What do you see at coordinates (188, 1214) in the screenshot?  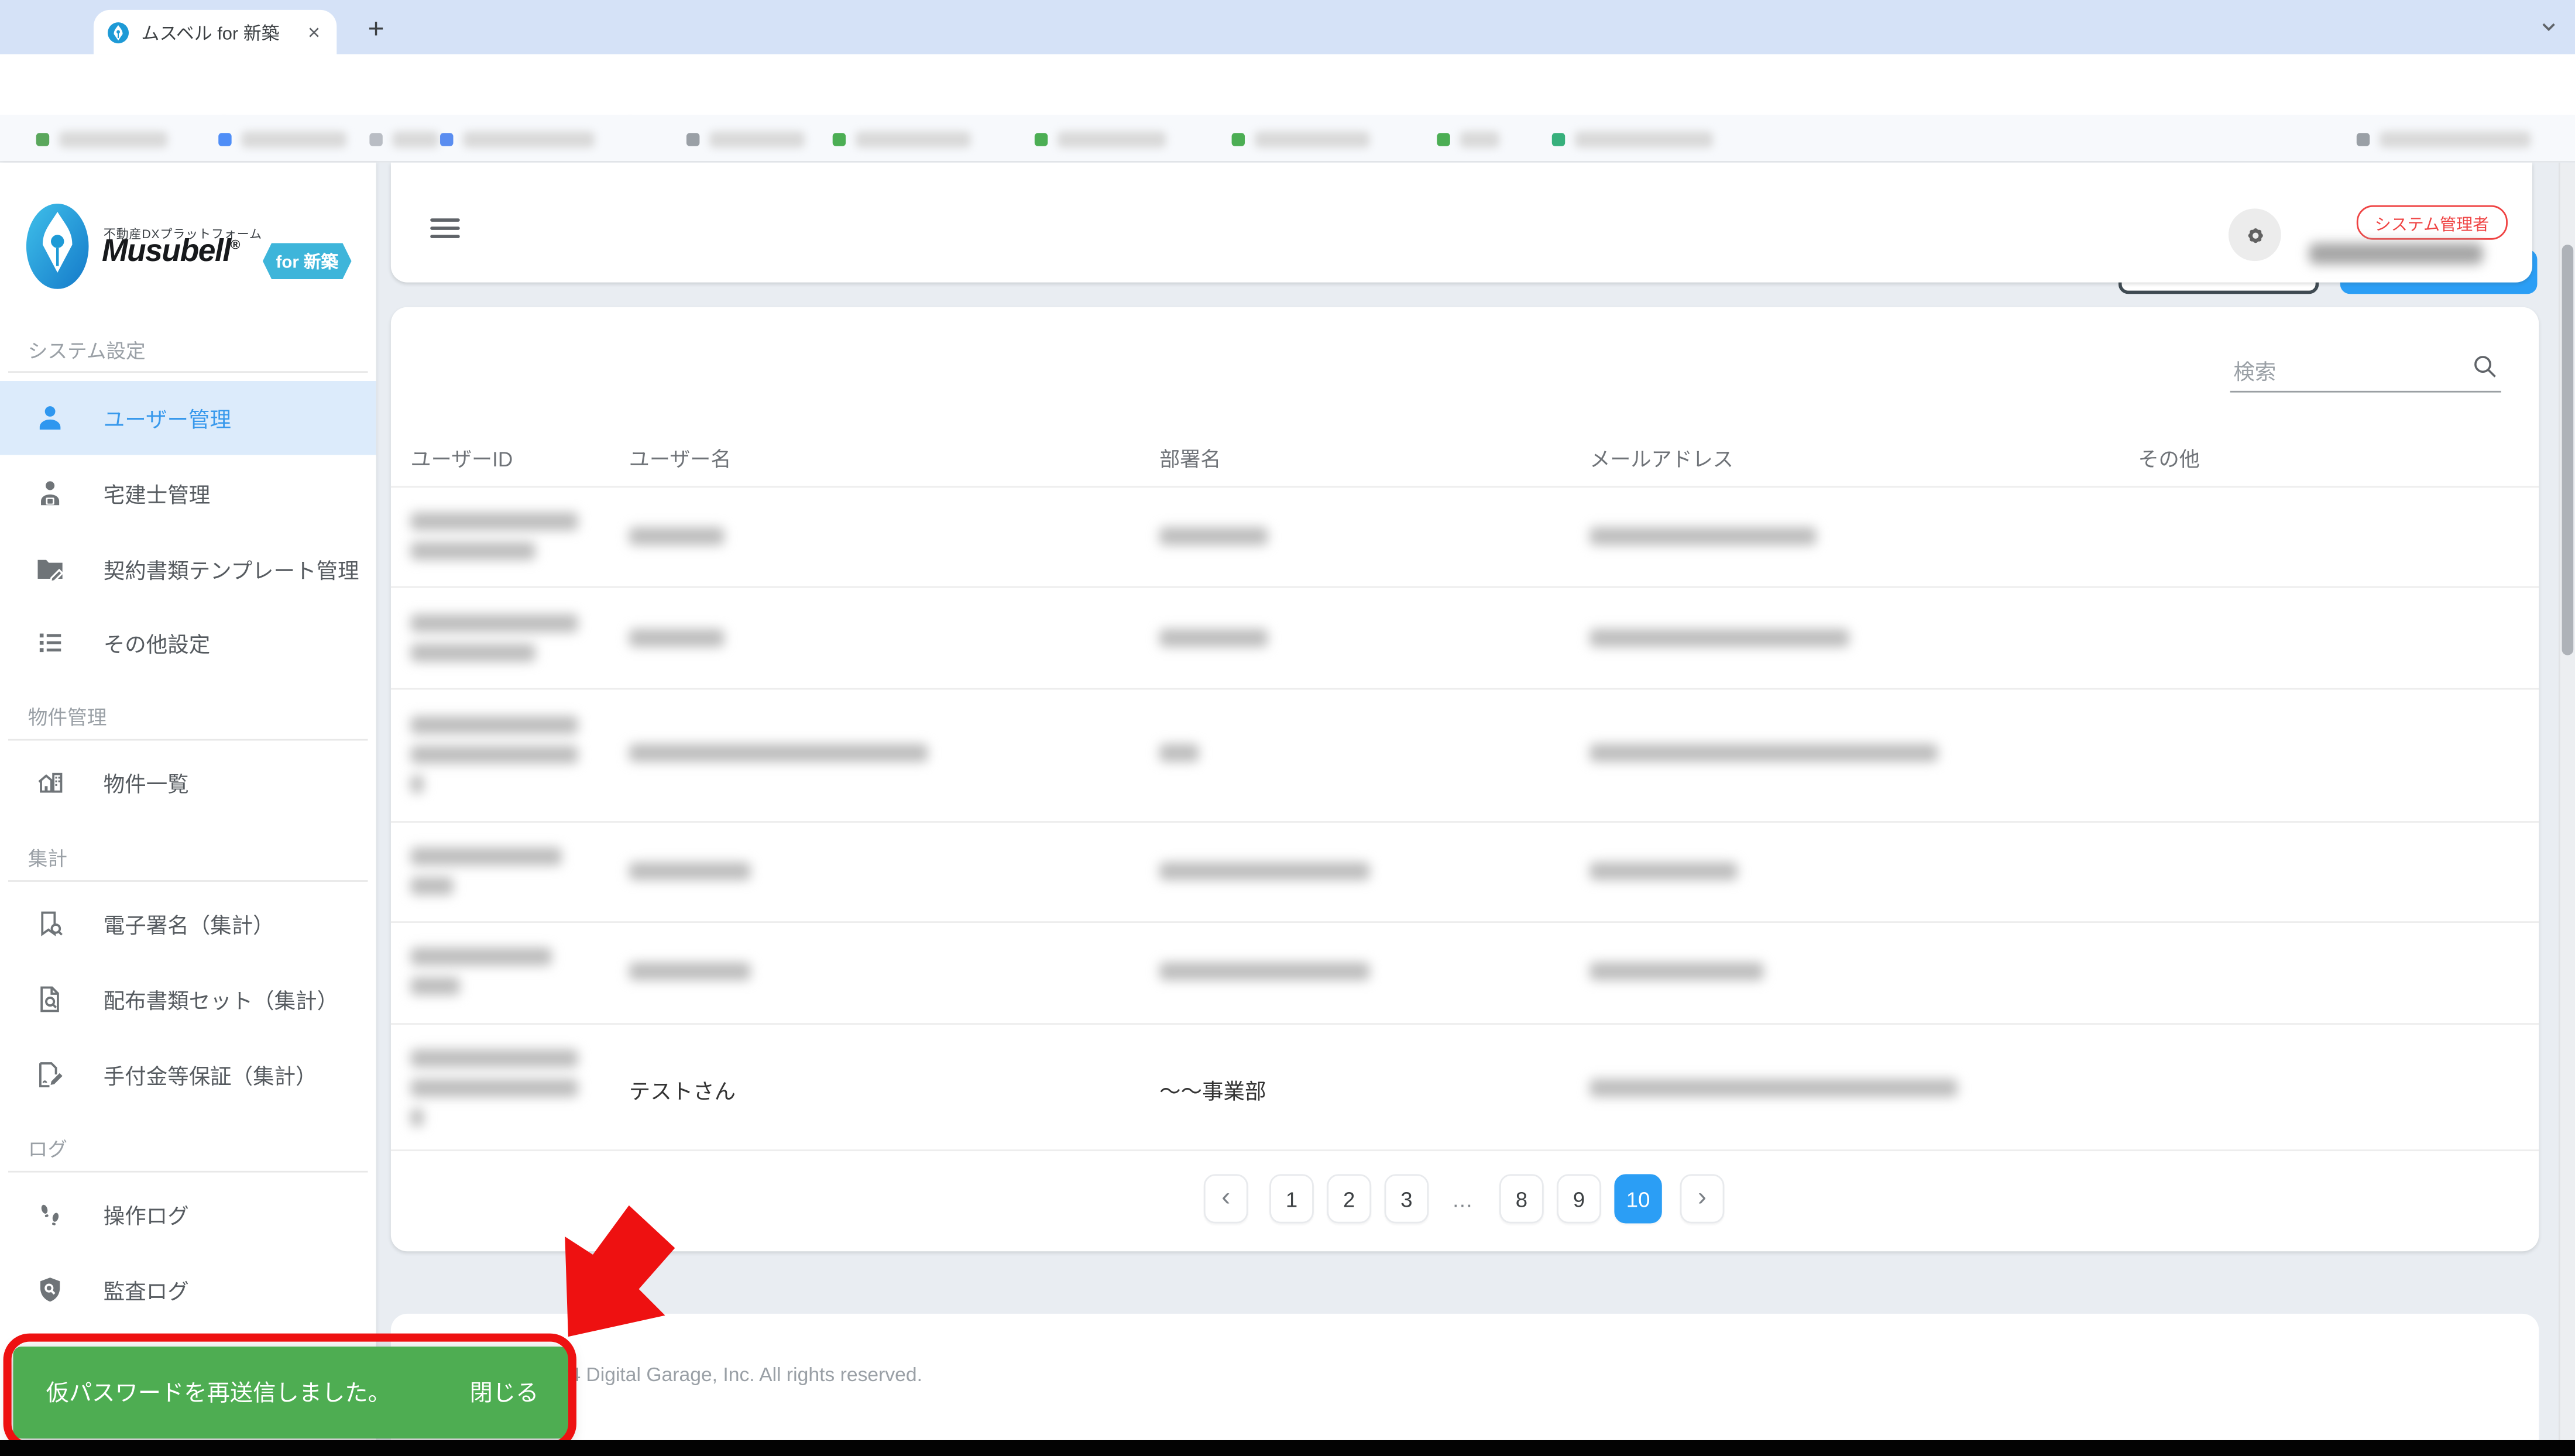 I see `sidebar-item-operation-log: 操作ログ` at bounding box center [188, 1214].